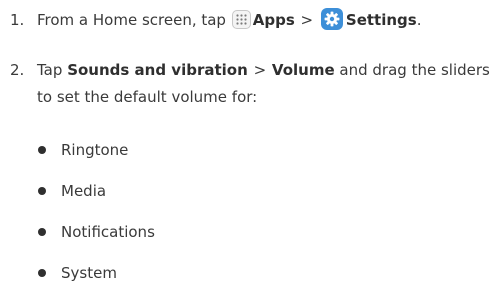 The width and height of the screenshot is (504, 283). I want to click on list-item-label: Media, so click(84, 191).